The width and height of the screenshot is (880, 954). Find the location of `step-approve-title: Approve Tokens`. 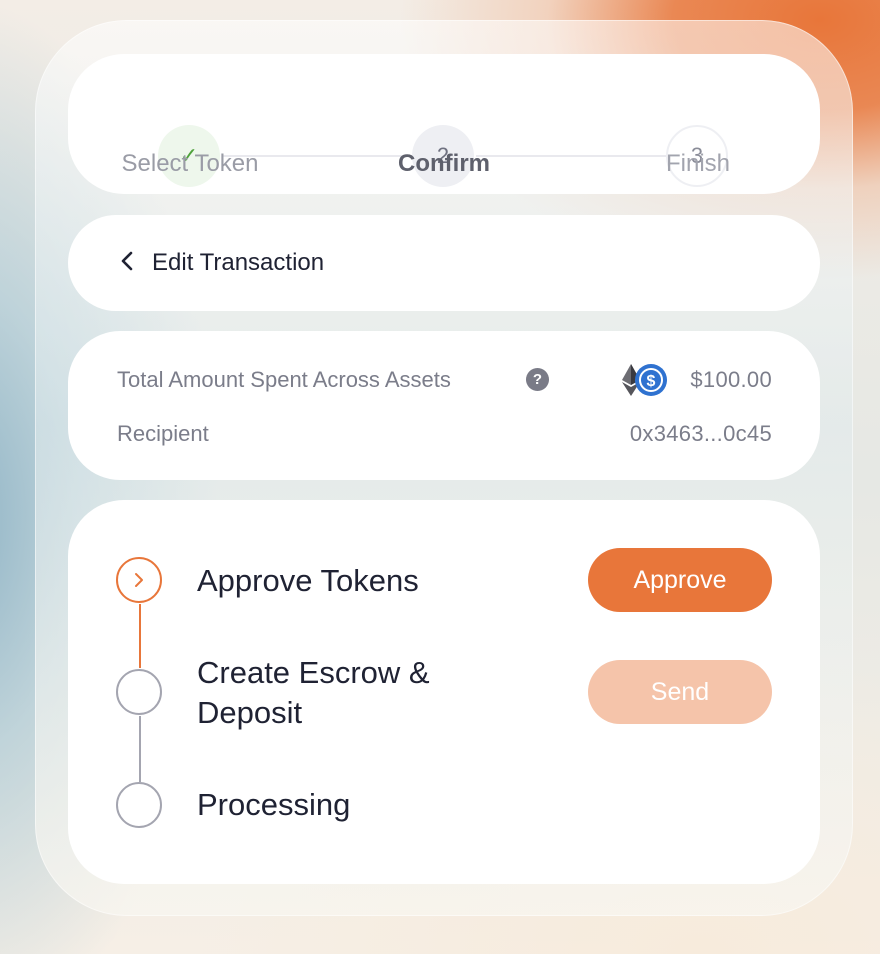

step-approve-title: Approve Tokens is located at coordinates (308, 580).